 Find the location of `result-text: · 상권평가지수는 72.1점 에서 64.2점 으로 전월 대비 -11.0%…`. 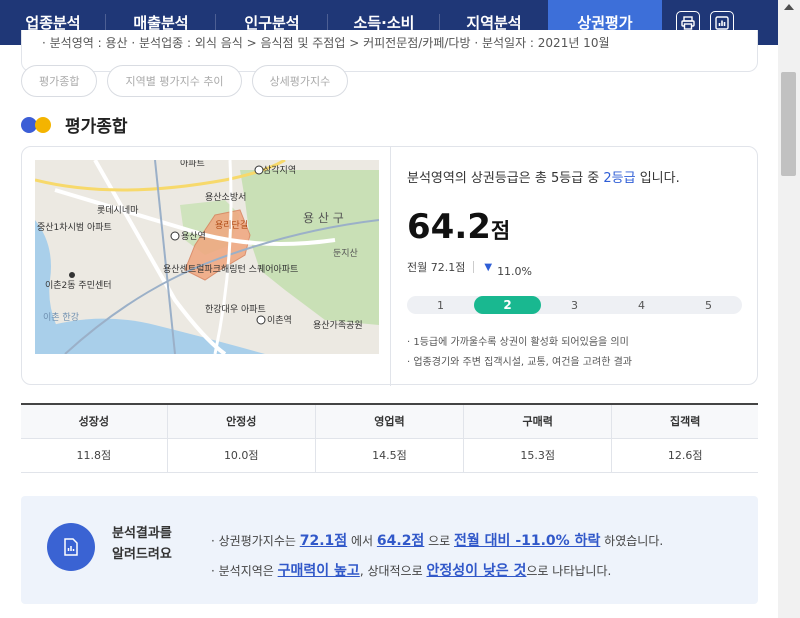

result-text: · 상권평가지수는 72.1점 에서 64.2점 으로 전월 대비 -11.0%… is located at coordinates (437, 556).